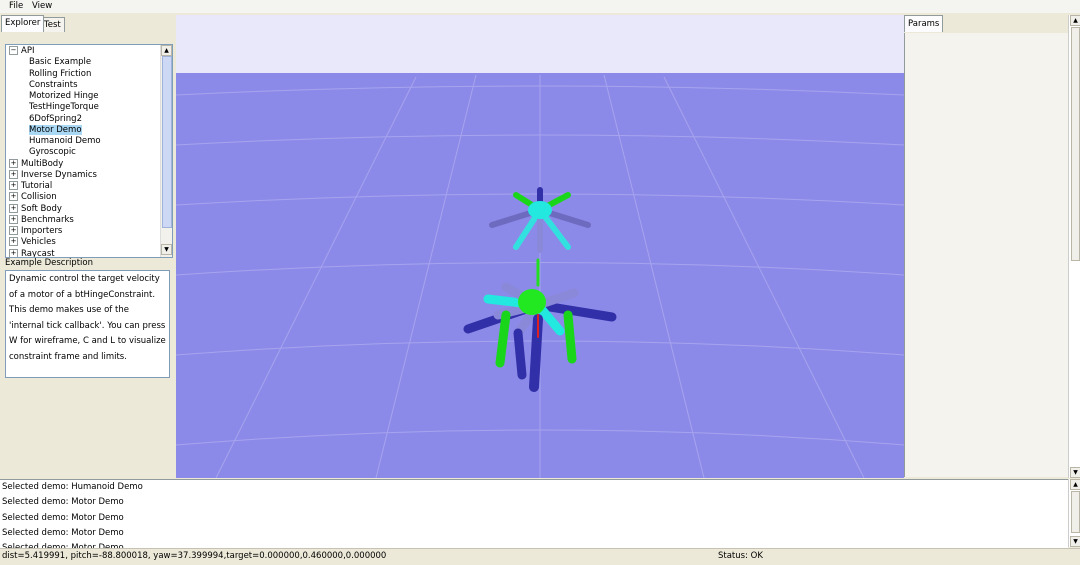  I want to click on params-scrollbar: ▲ ▼, so click(1074, 246).